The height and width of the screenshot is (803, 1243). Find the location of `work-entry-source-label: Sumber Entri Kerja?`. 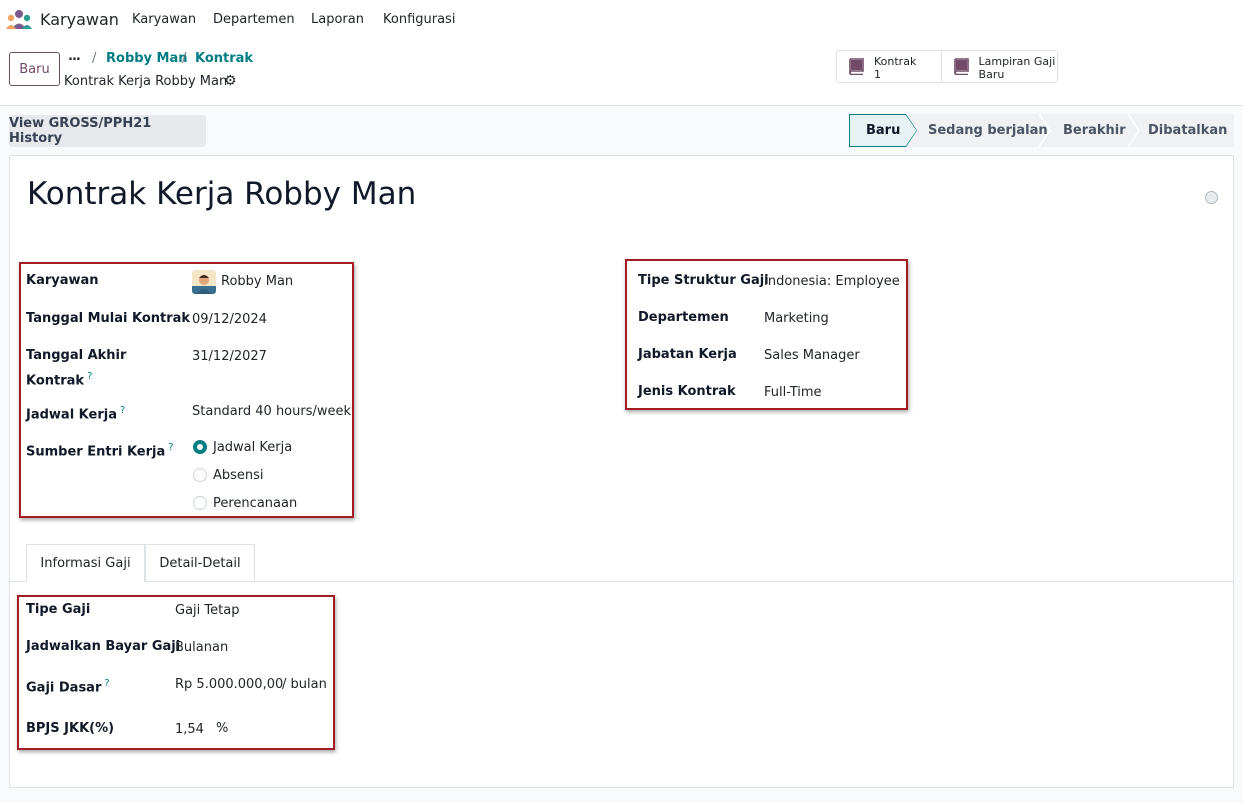

work-entry-source-label: Sumber Entri Kerja? is located at coordinates (100, 451).